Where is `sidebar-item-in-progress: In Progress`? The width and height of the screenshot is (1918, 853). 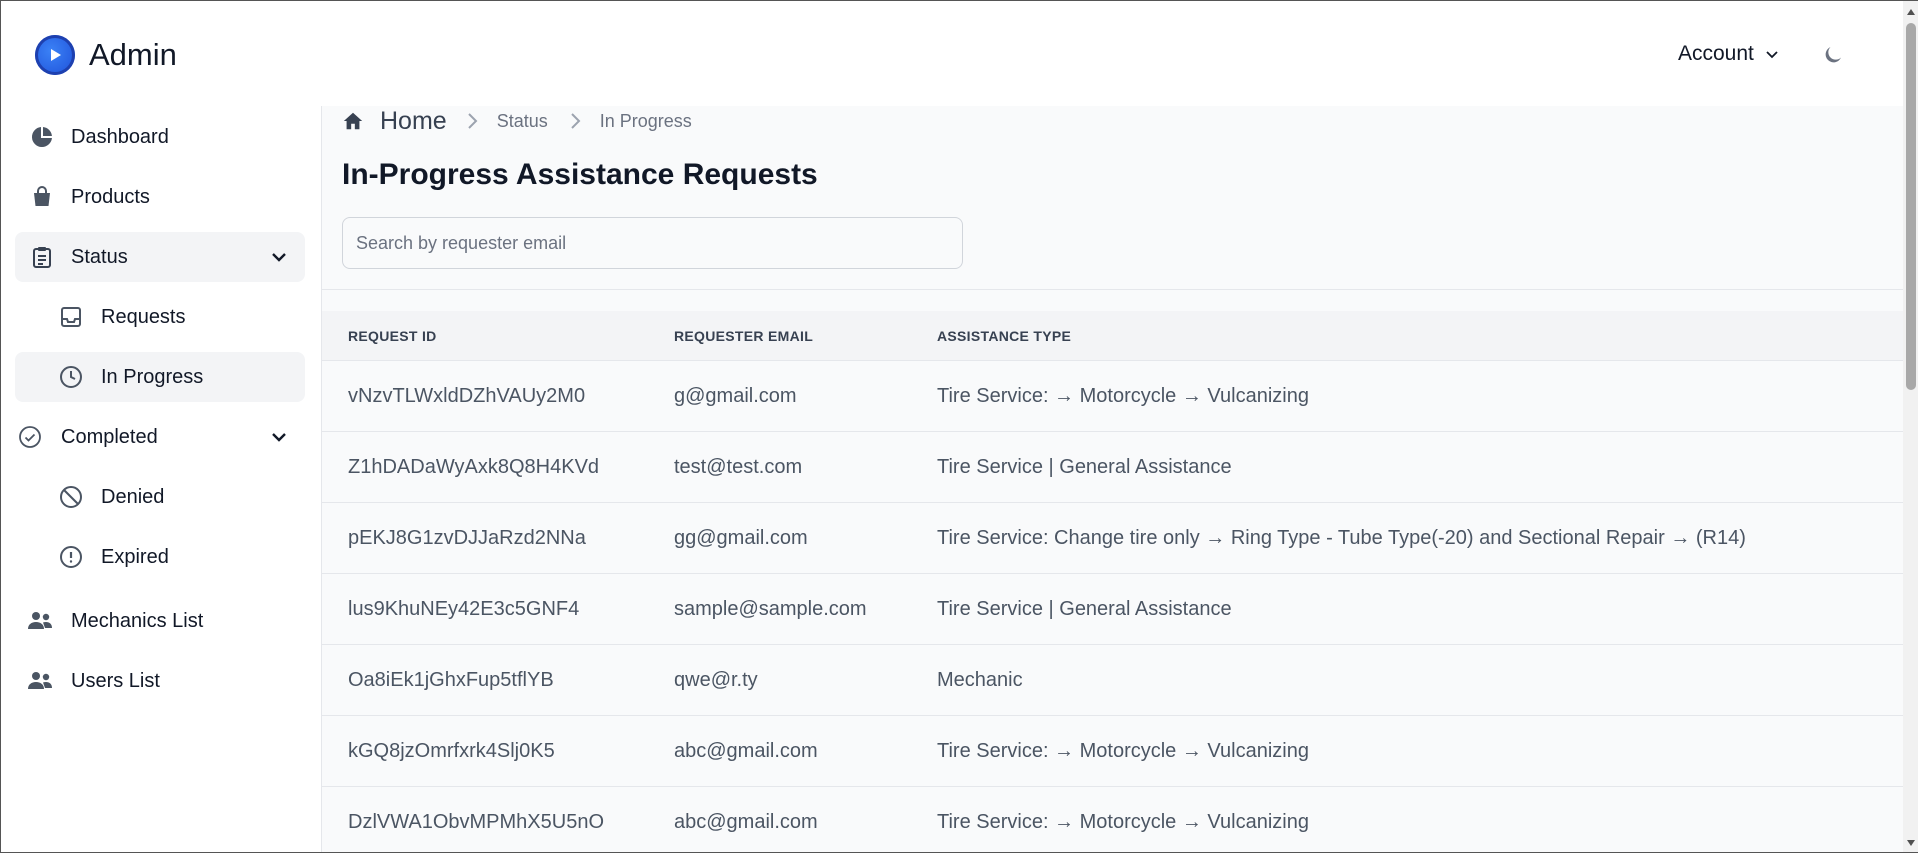
sidebar-item-in-progress: In Progress is located at coordinates (160, 377).